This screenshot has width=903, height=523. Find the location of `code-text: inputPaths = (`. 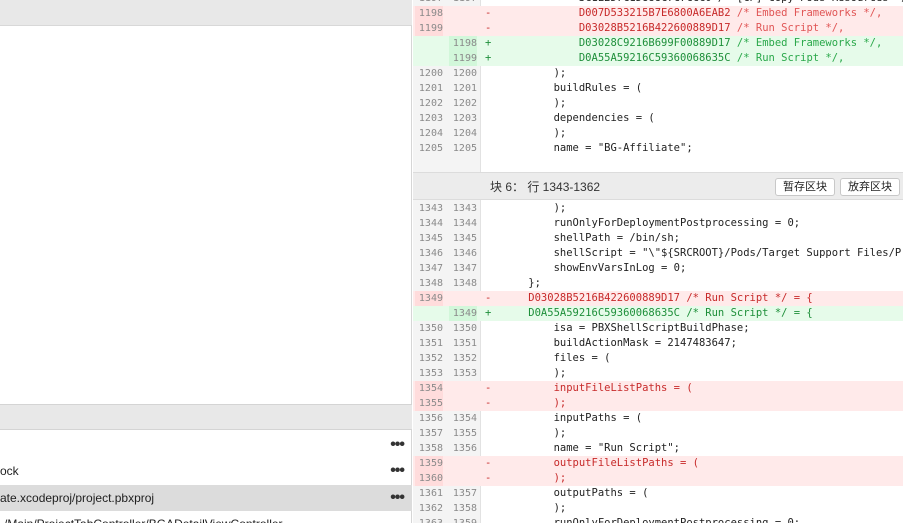

code-text: inputPaths = ( is located at coordinates (573, 418).